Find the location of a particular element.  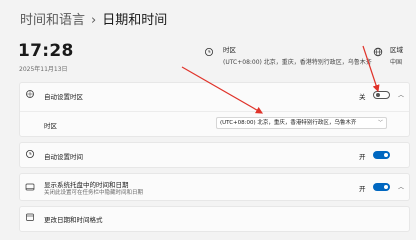

arrow-to-dropdown is located at coordinates (222, 90).